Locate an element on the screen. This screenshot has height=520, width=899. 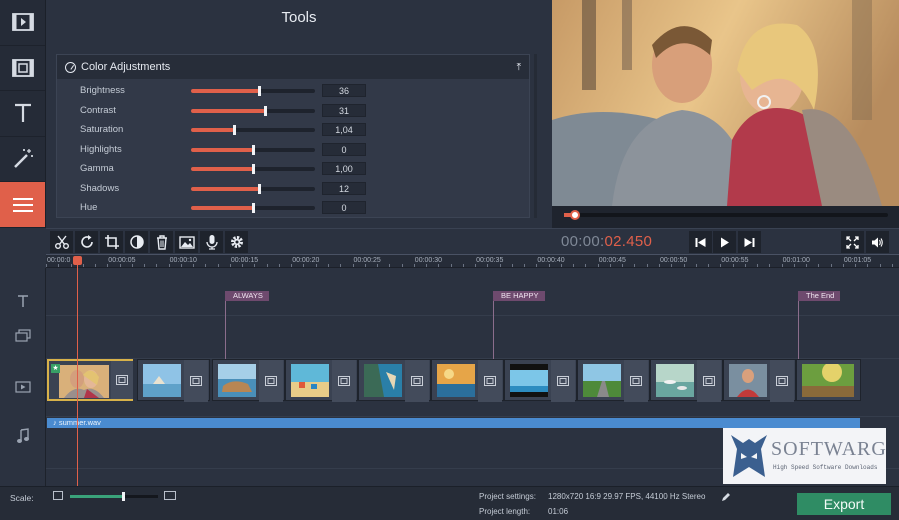
cut-button is located at coordinates (61, 242).